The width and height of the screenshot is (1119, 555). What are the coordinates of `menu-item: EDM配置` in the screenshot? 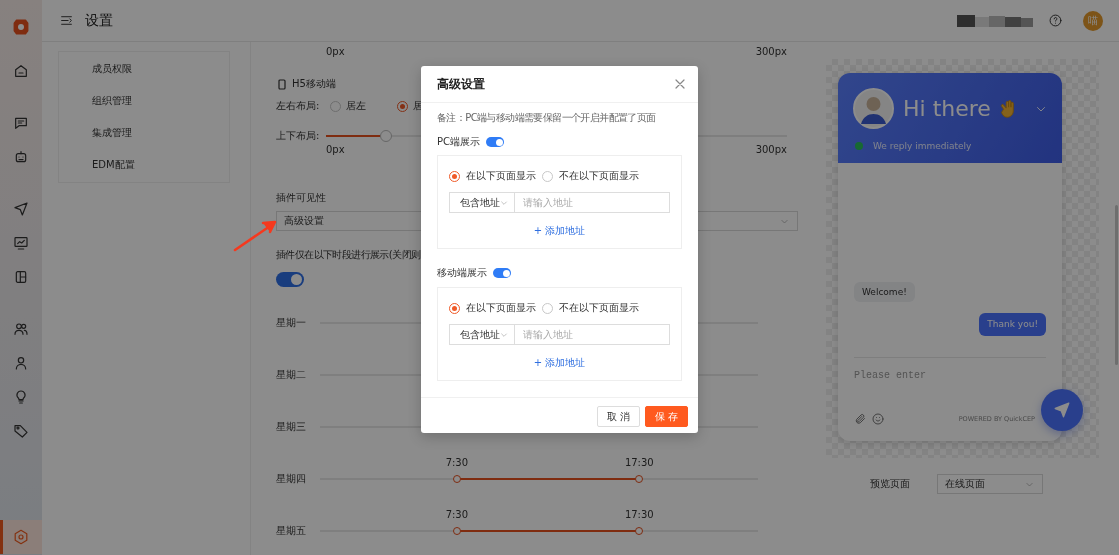 It's located at (144, 165).